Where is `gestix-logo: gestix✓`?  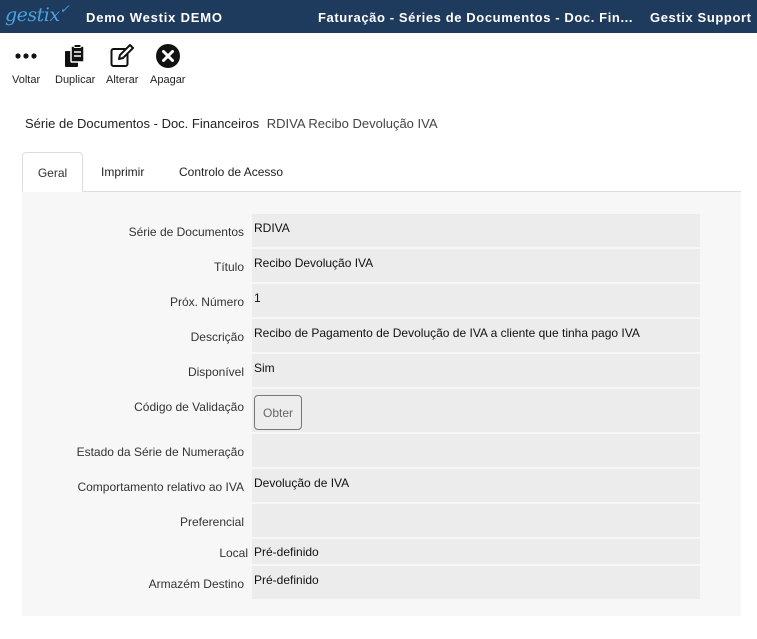
gestix-logo: gestix✓ is located at coordinates (37, 14).